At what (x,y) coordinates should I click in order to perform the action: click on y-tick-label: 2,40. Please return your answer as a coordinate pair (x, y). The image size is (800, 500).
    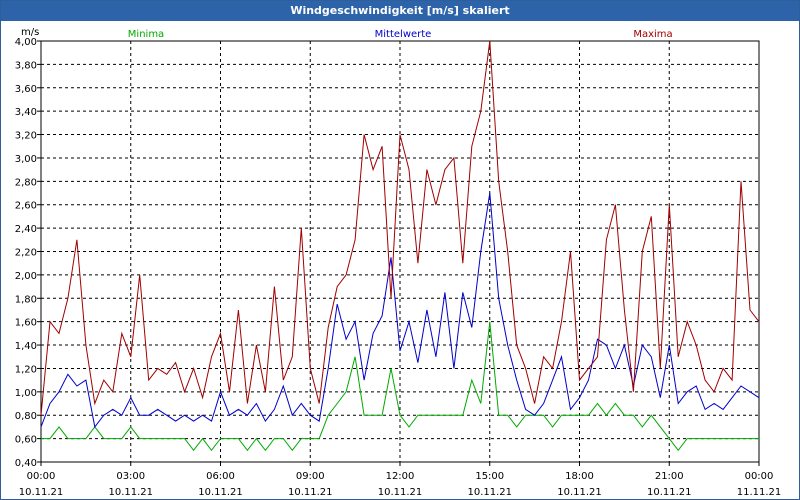
    Looking at the image, I should click on (26, 229).